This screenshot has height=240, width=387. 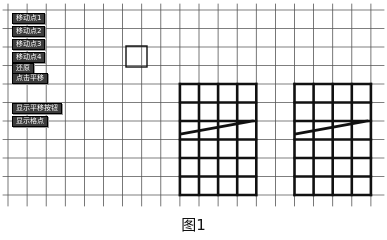 What do you see at coordinates (218, 139) in the screenshot?
I see `original-figure` at bounding box center [218, 139].